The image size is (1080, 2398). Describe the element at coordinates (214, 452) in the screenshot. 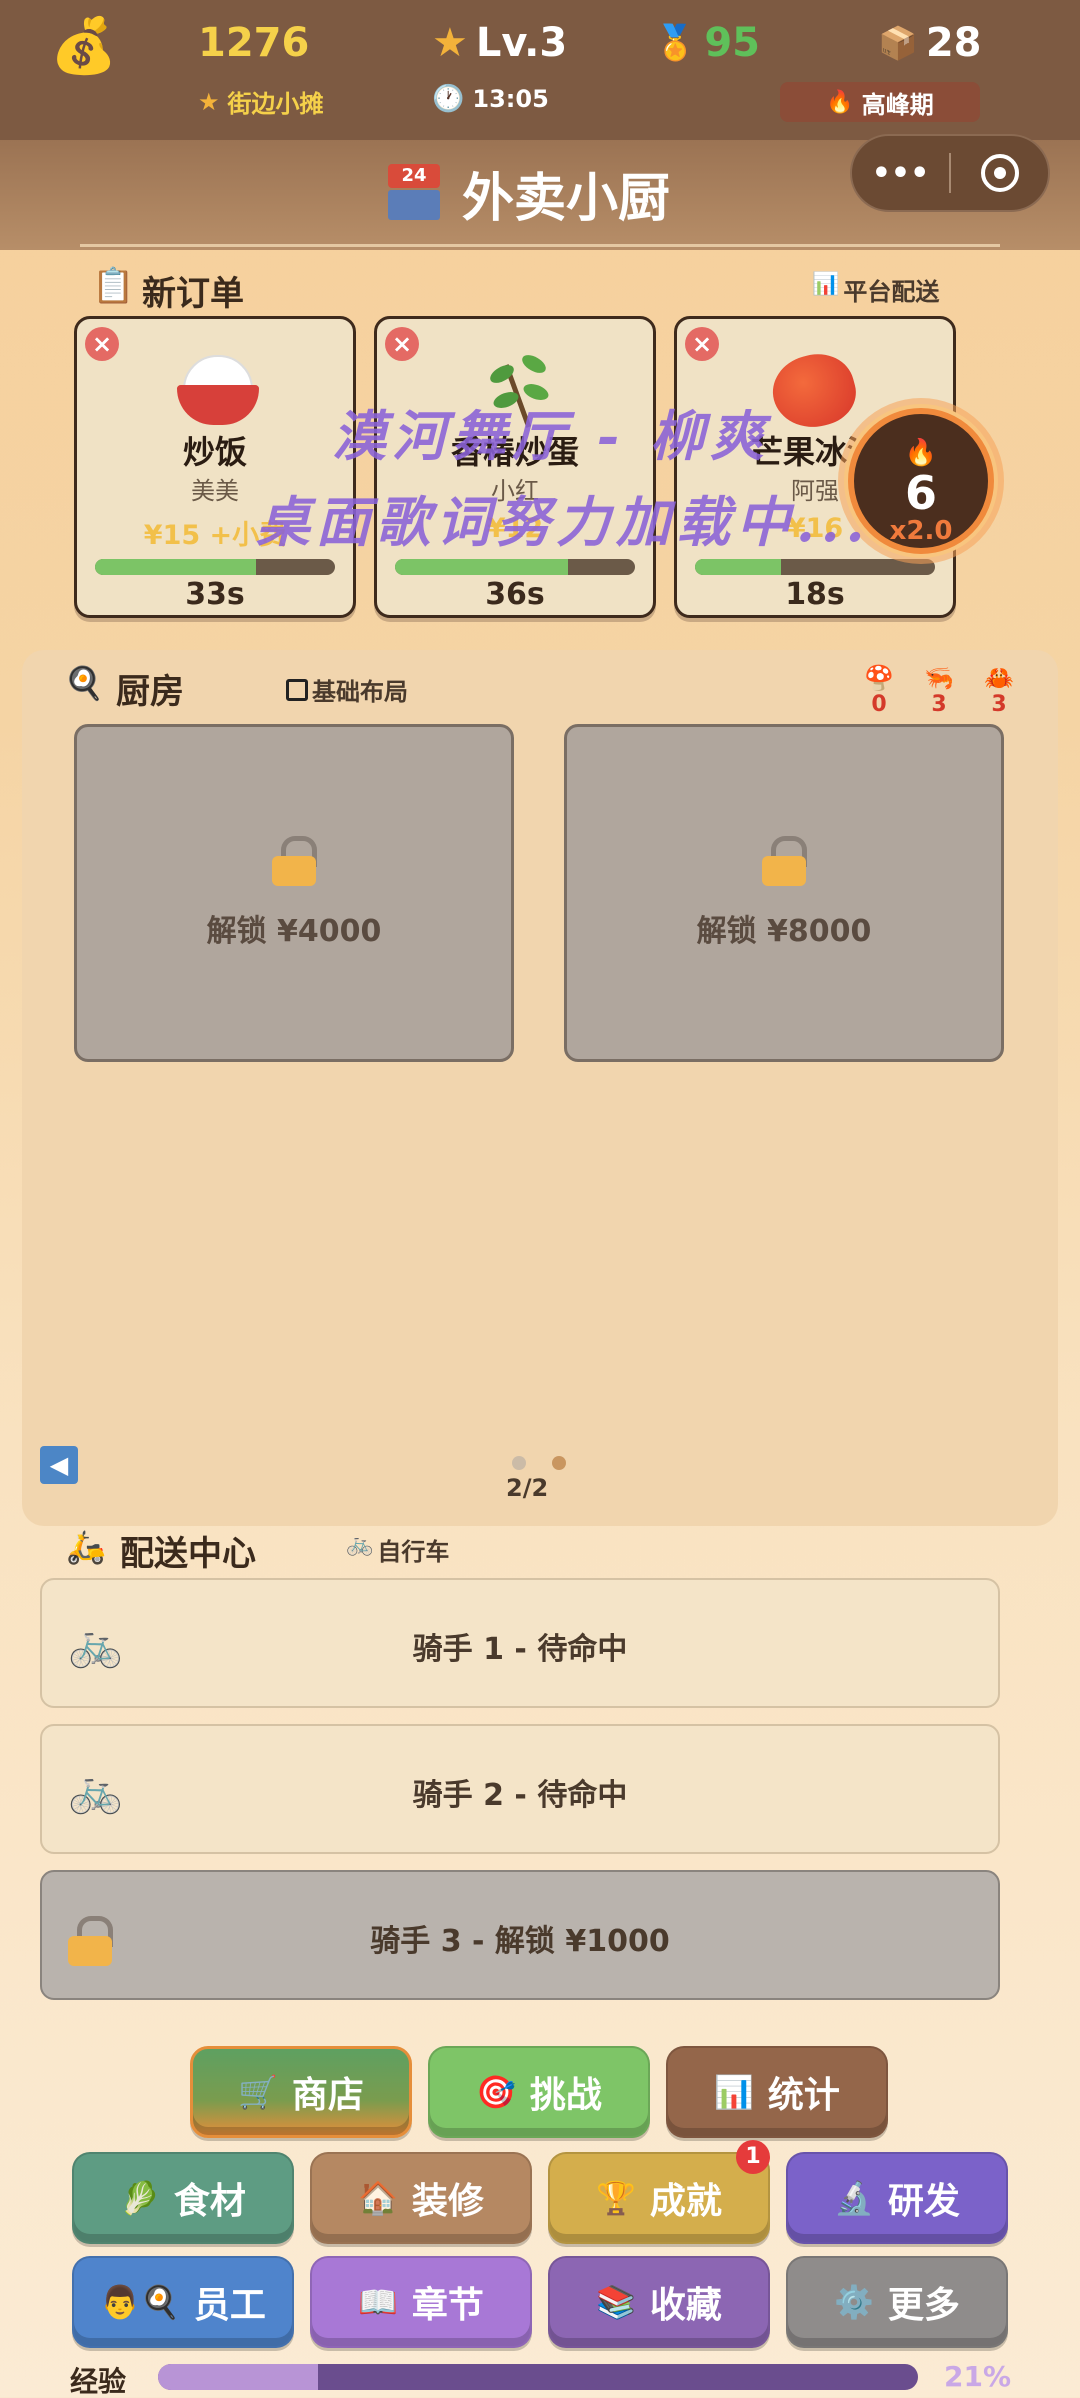

I see `dish-name: 炒饭` at that location.